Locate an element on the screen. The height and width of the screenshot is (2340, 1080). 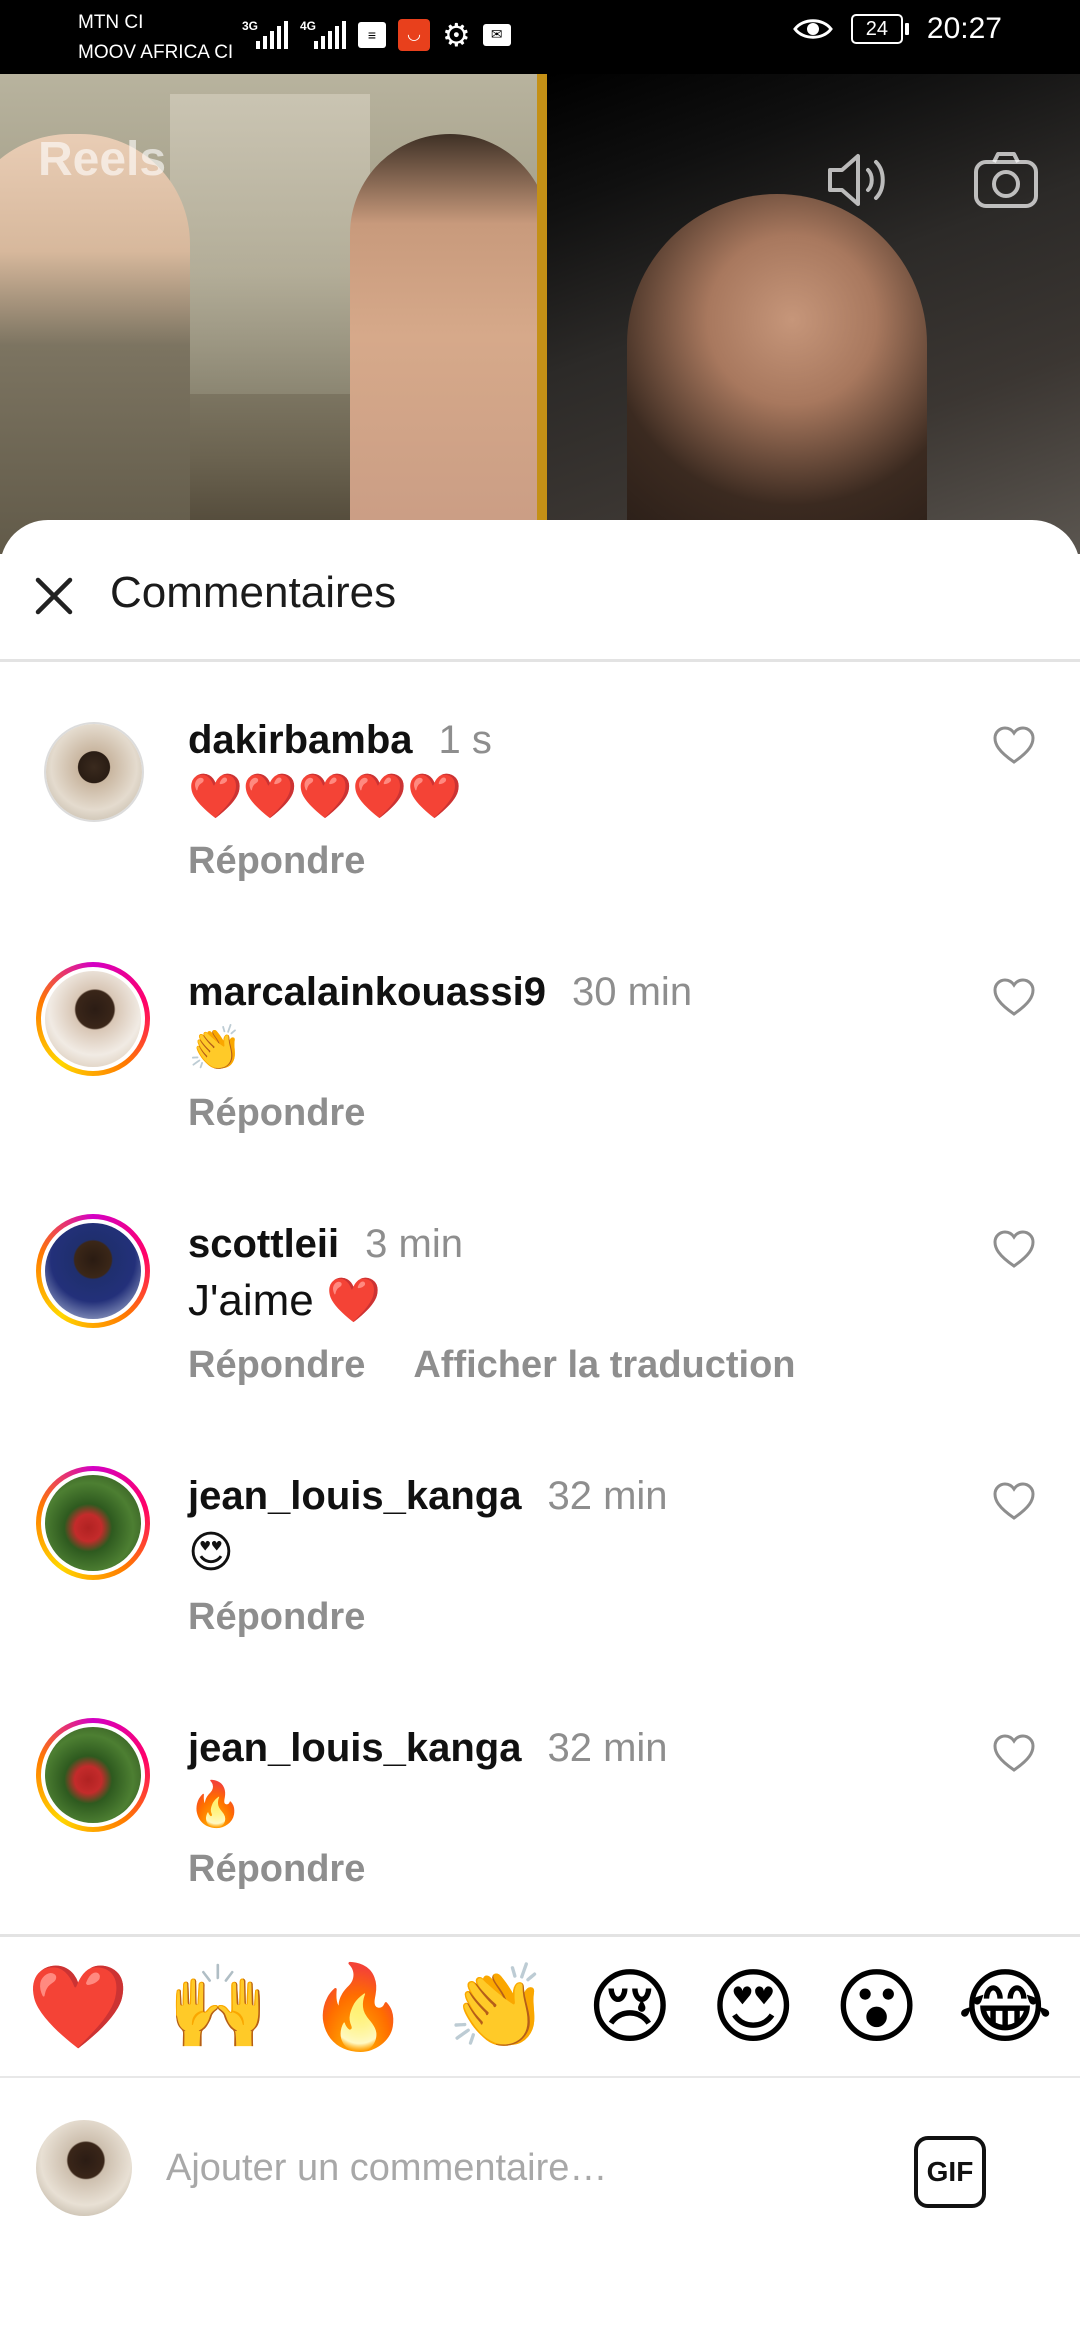
gif-button: GIF is located at coordinates (950, 2172).